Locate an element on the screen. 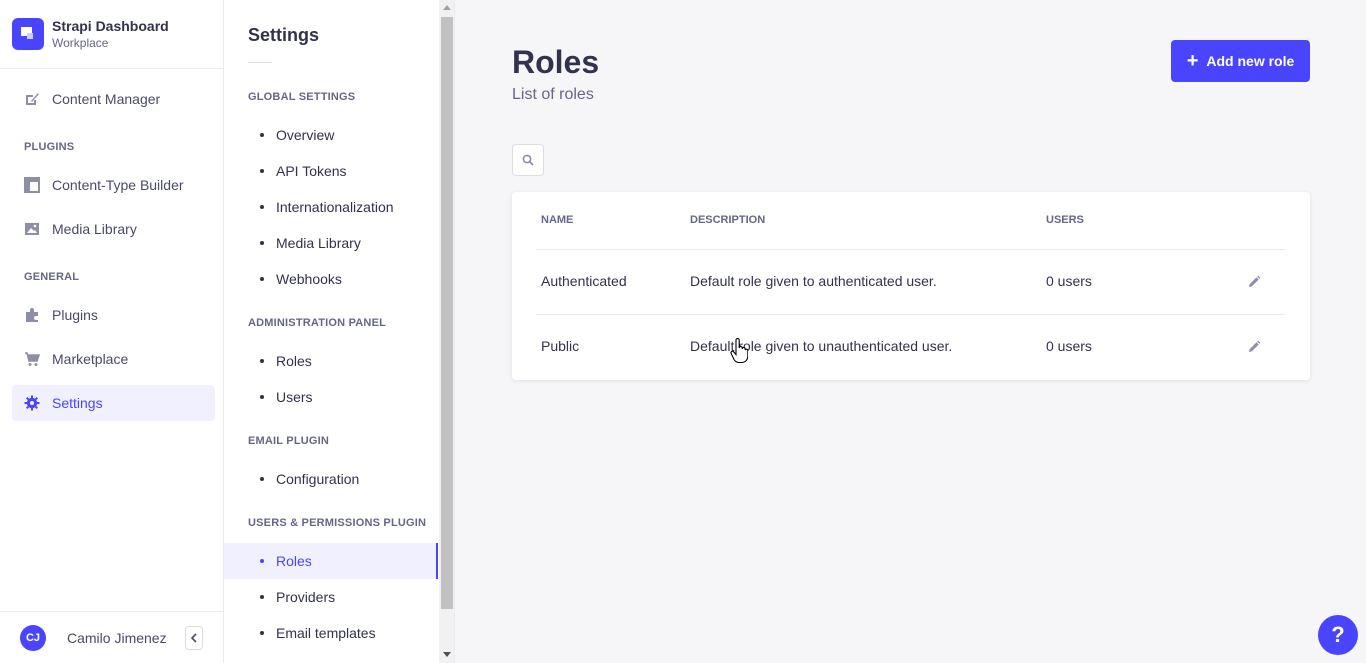 The height and width of the screenshot is (663, 1366). subnav-item-api-tokens: API Tokens is located at coordinates (331, 171).